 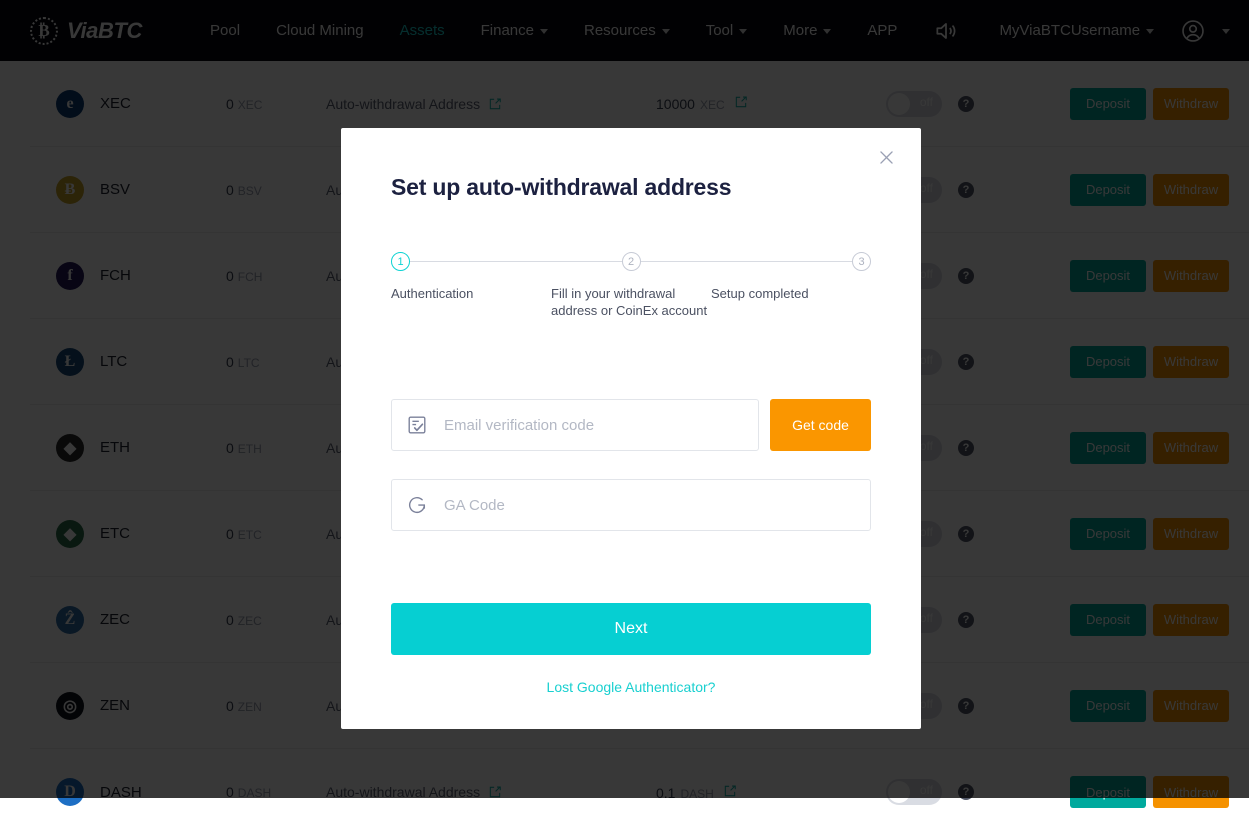 I want to click on email-code-row: Get code, so click(x=631, y=425).